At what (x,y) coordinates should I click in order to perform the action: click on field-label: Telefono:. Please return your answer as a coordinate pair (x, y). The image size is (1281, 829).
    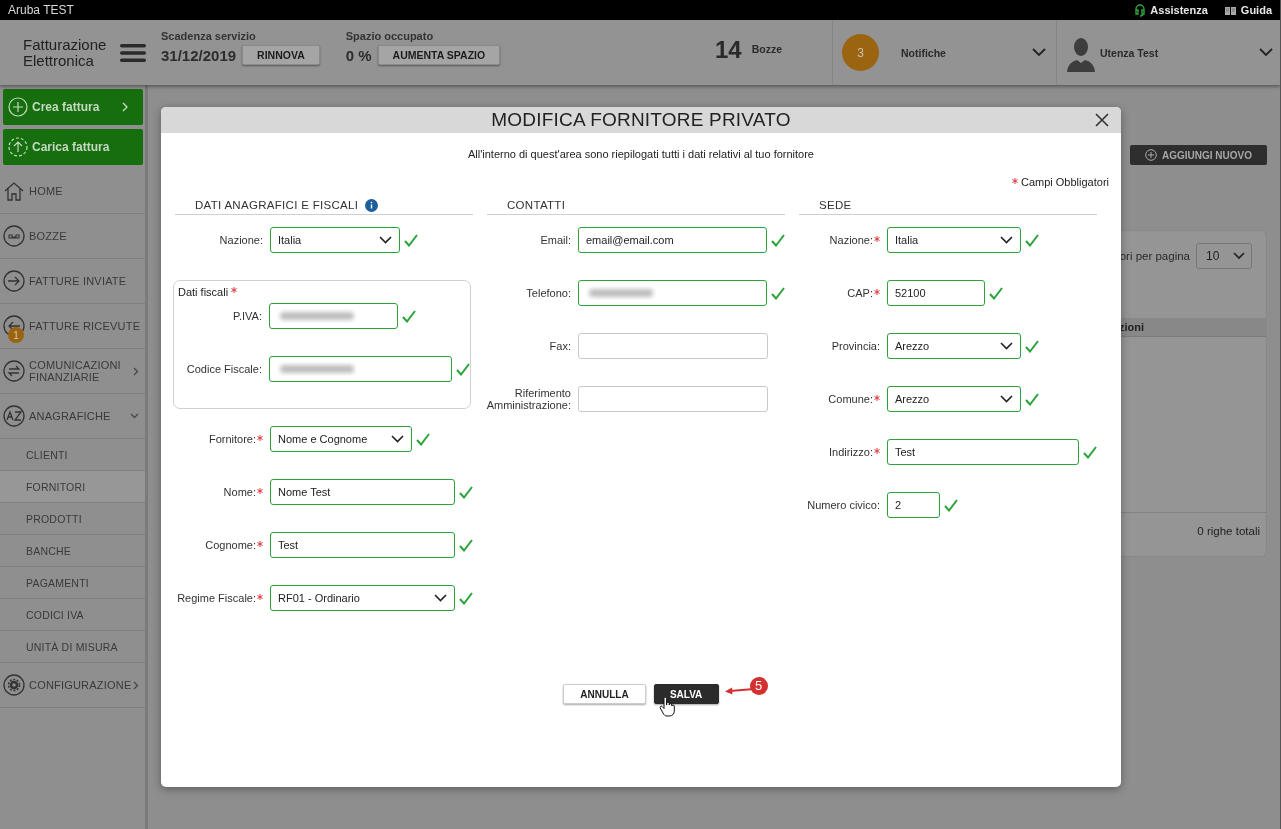
    Looking at the image, I should click on (548, 293).